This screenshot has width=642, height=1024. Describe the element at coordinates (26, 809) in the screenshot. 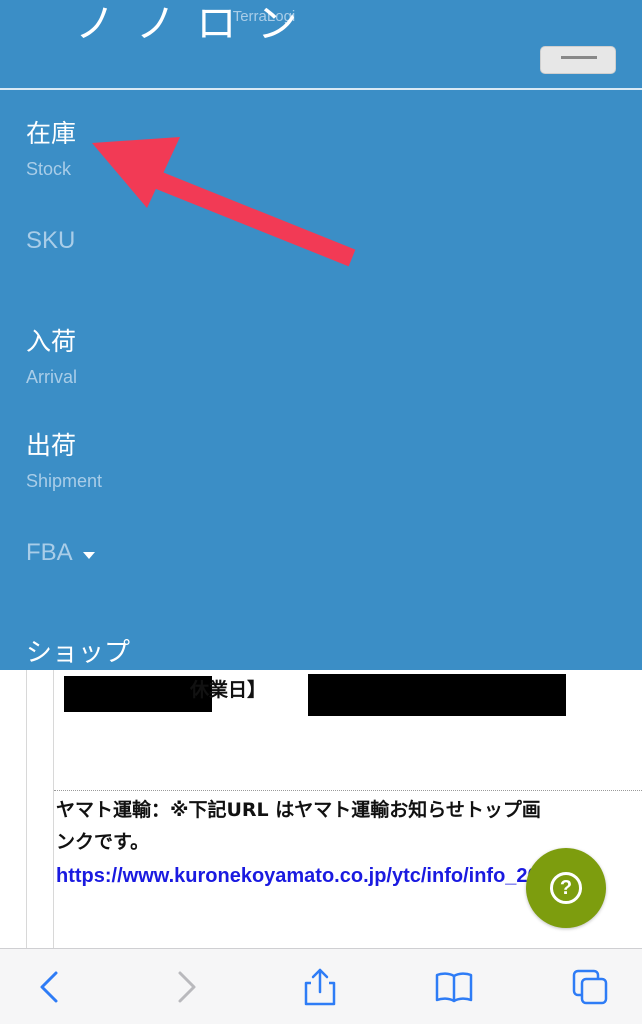

I see `content-border-left` at that location.